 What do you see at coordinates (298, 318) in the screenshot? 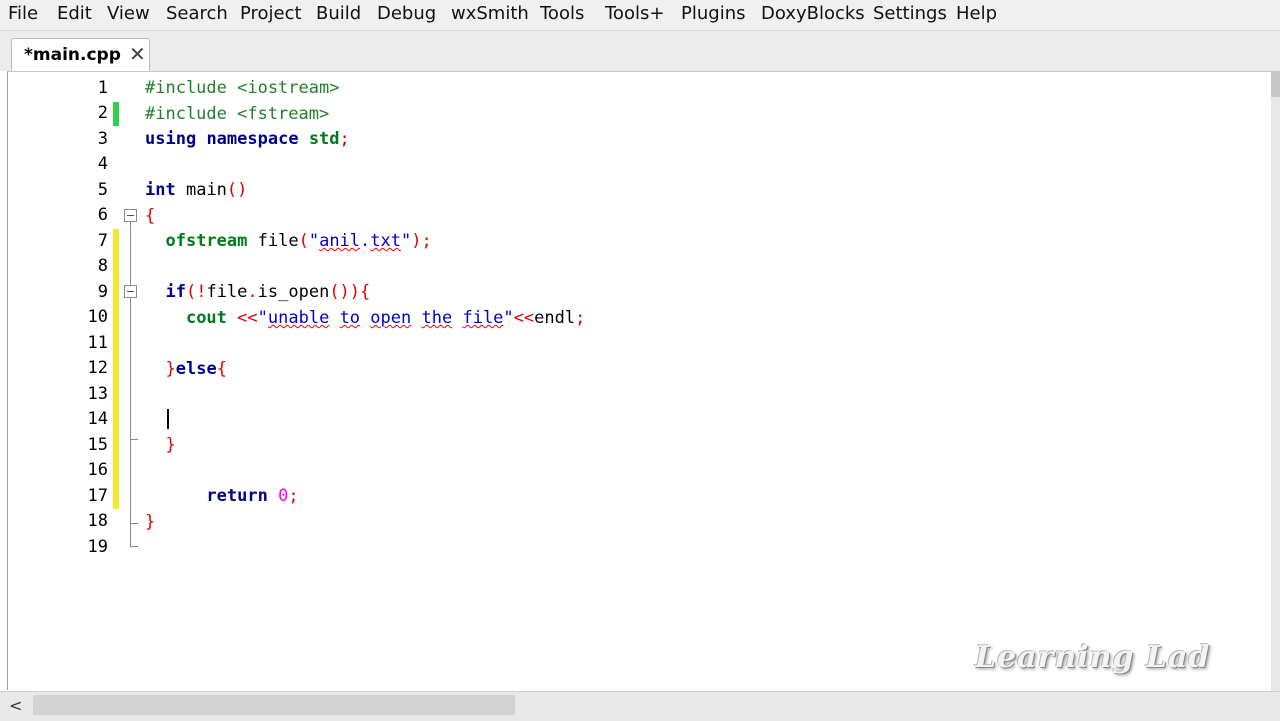
I see `string-word: unable` at bounding box center [298, 318].